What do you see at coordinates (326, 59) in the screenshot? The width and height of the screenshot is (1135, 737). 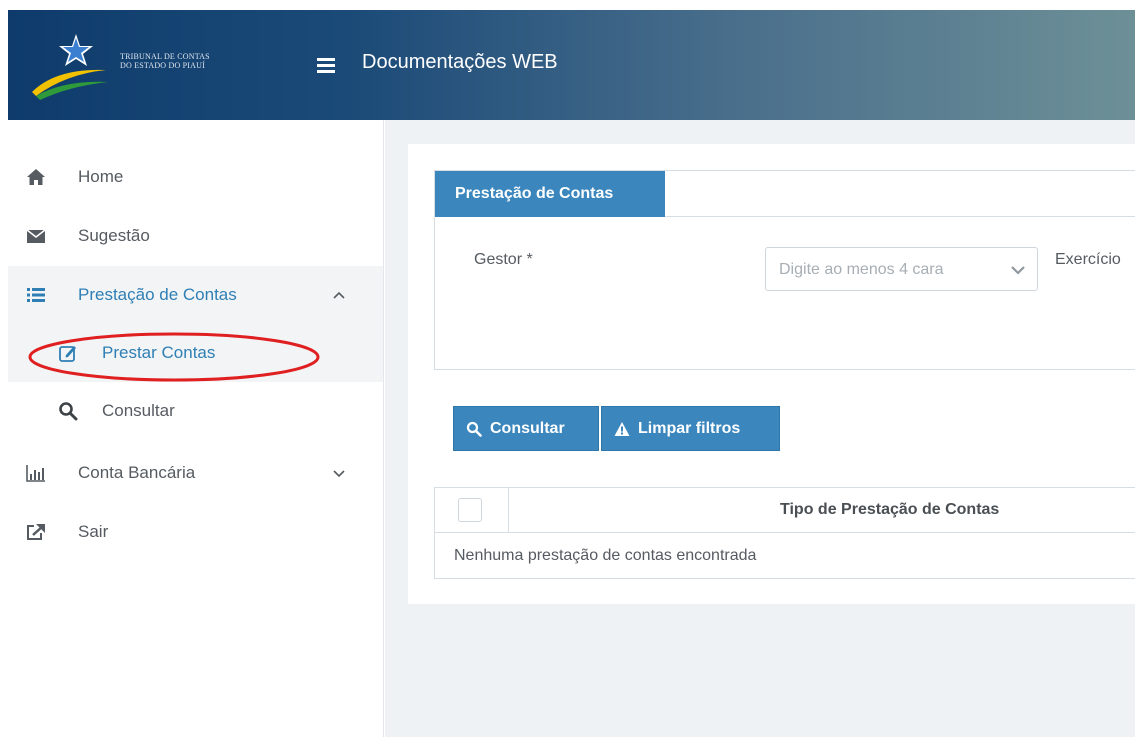 I see `hamburger-icon` at bounding box center [326, 59].